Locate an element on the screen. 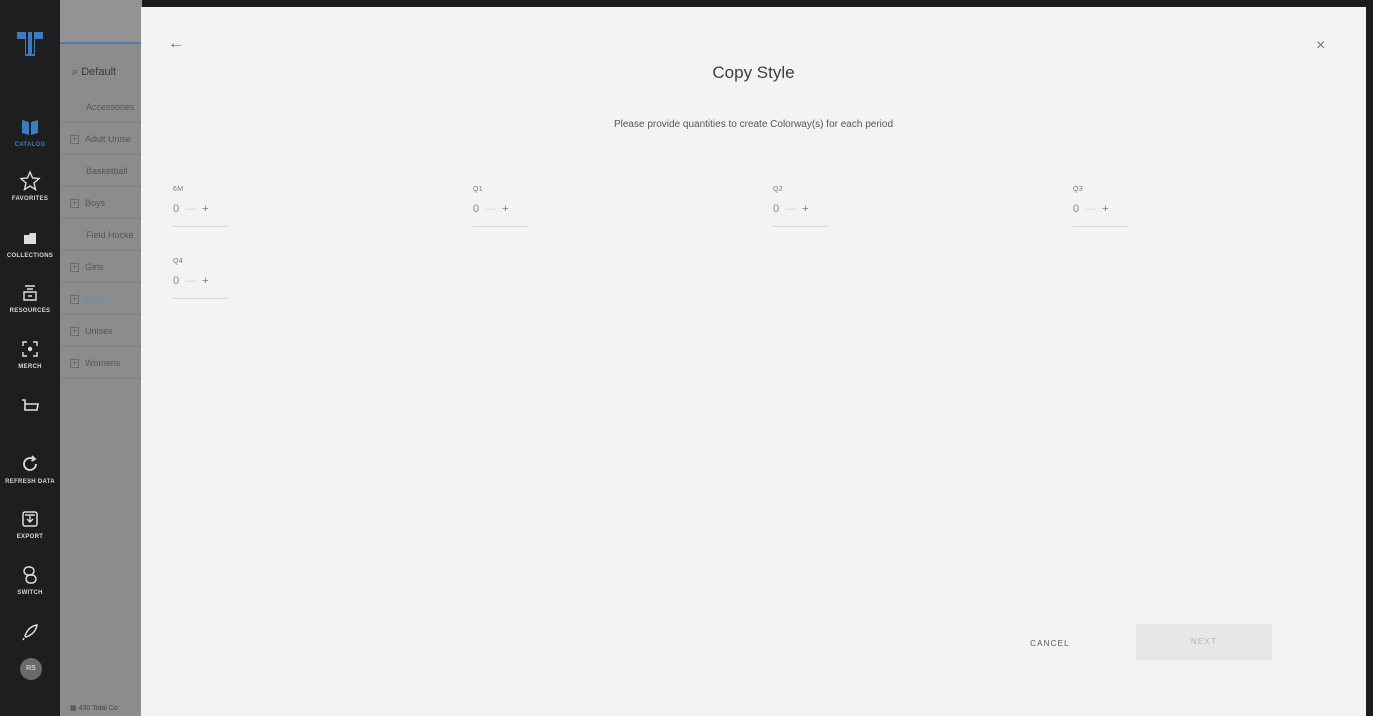 The width and height of the screenshot is (1373, 716). catalog-footer: ▦ 430 Total Co is located at coordinates (94, 708).